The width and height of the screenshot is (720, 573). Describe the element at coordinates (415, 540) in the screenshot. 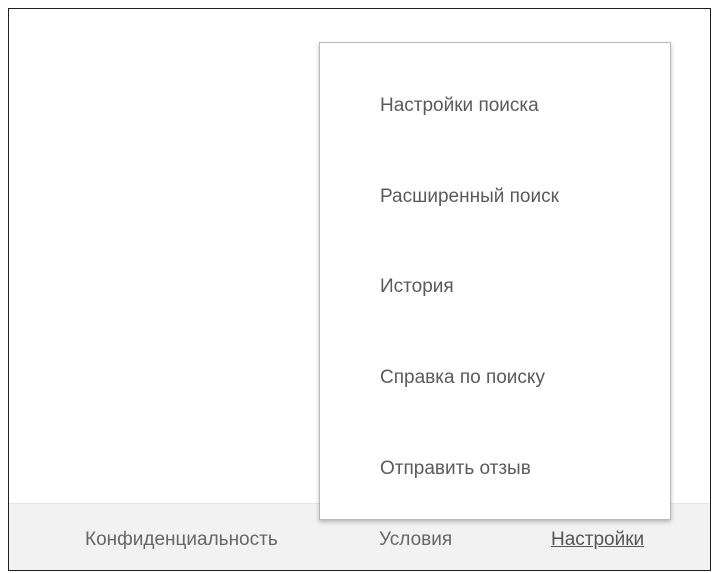

I see `terms-link: Условия` at that location.